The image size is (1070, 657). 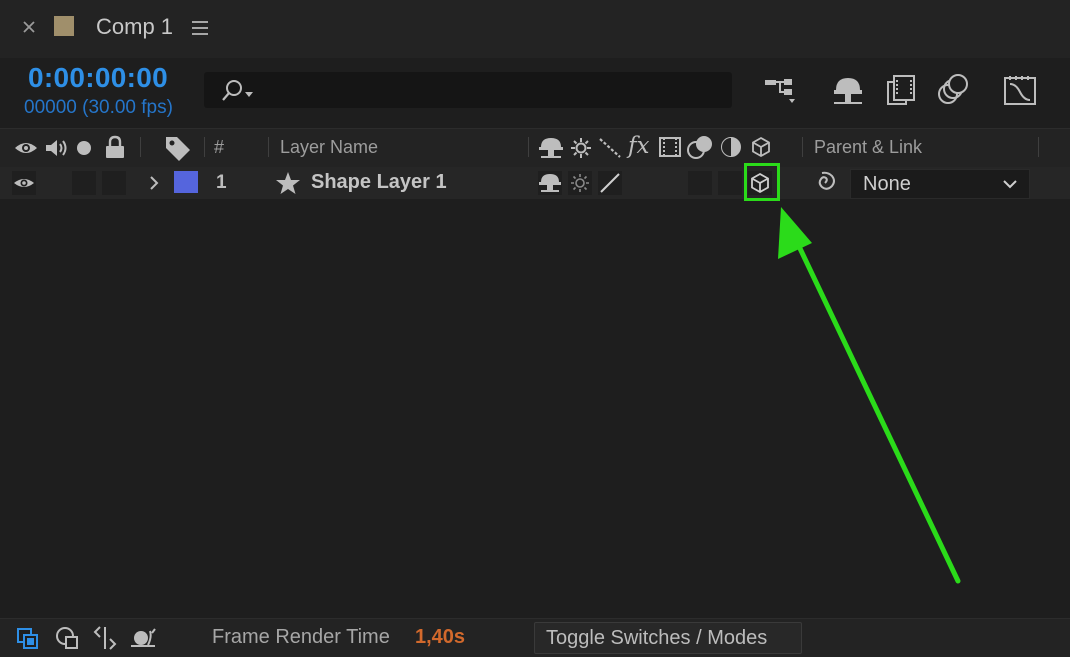 What do you see at coordinates (762, 182) in the screenshot?
I see `3d-switch-highlight` at bounding box center [762, 182].